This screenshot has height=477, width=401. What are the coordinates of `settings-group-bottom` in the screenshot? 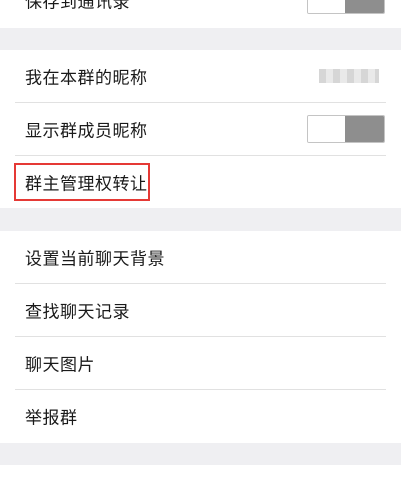 It's located at (200, 471).